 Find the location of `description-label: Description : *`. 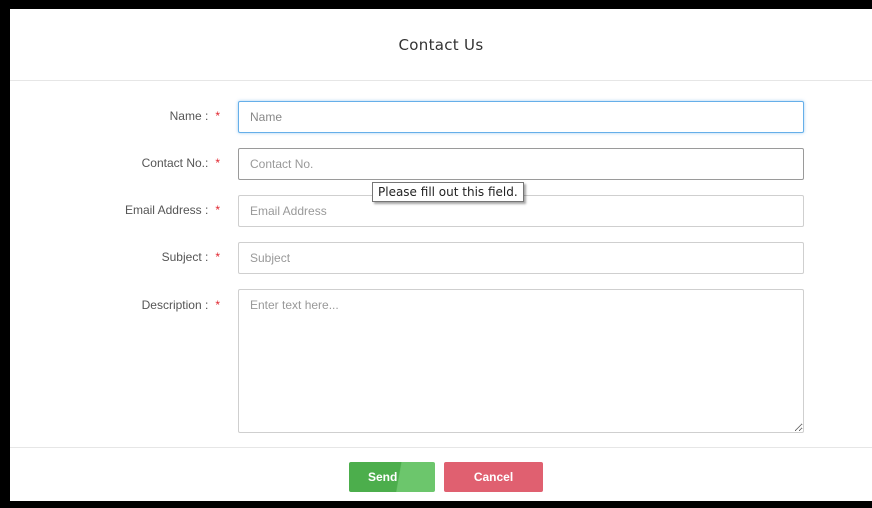

description-label: Description : * is located at coordinates (181, 305).